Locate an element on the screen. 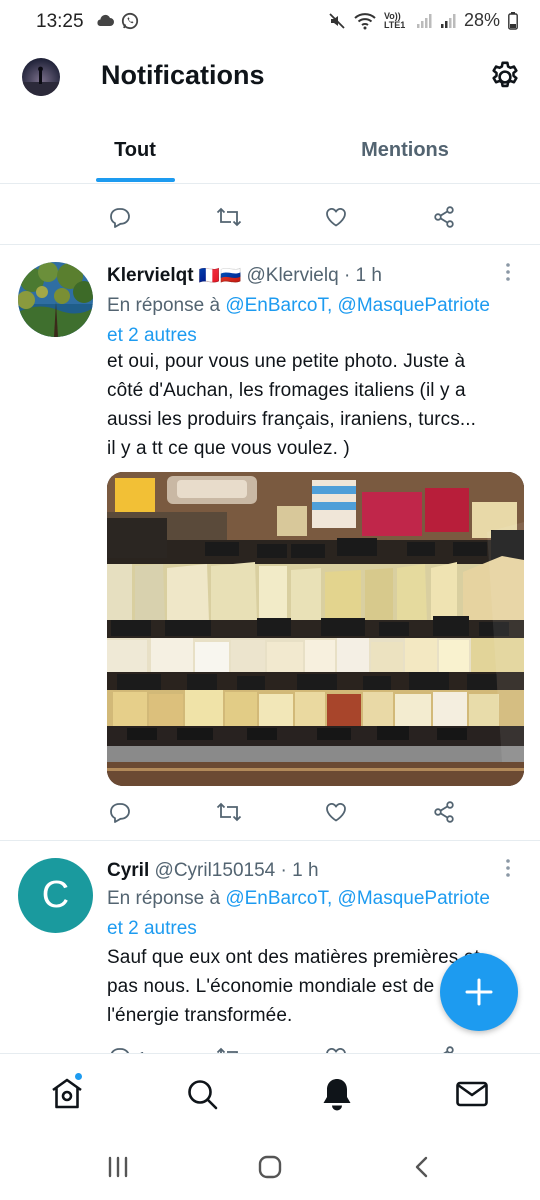  active-tab-indicator is located at coordinates (135, 180).